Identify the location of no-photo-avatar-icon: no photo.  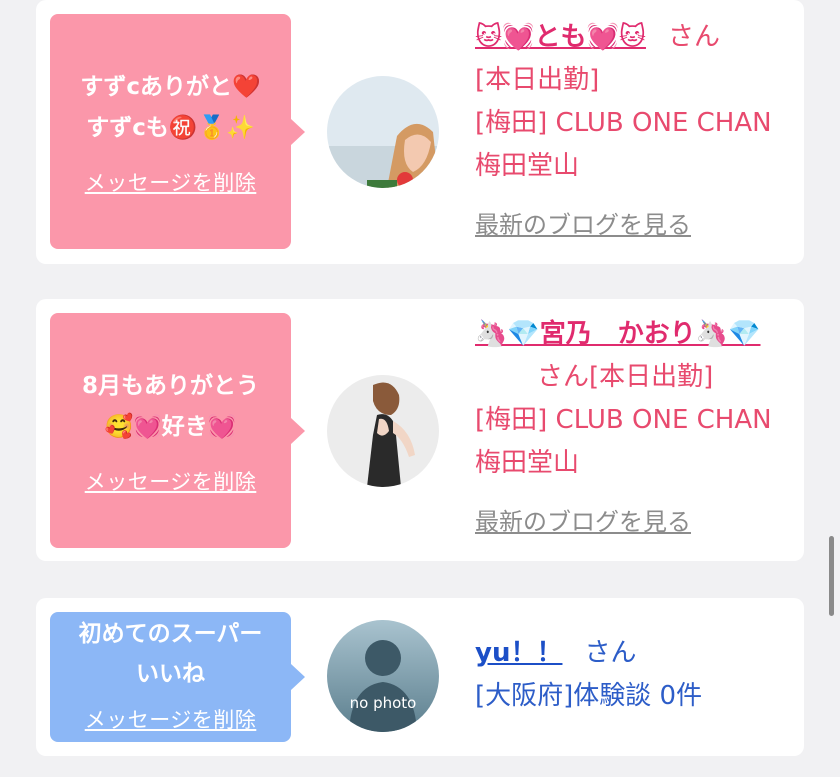
(383, 676).